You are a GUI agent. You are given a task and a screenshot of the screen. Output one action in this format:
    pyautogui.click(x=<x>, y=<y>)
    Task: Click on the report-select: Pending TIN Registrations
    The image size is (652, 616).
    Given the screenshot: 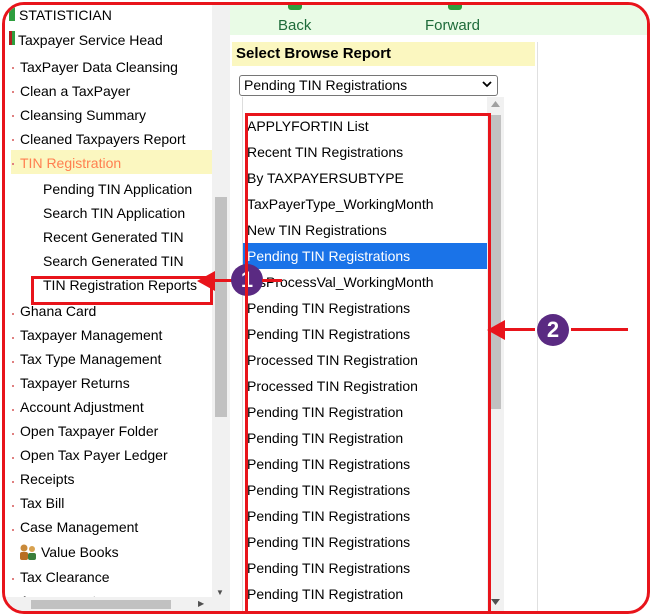 What is the action you would take?
    pyautogui.click(x=368, y=85)
    